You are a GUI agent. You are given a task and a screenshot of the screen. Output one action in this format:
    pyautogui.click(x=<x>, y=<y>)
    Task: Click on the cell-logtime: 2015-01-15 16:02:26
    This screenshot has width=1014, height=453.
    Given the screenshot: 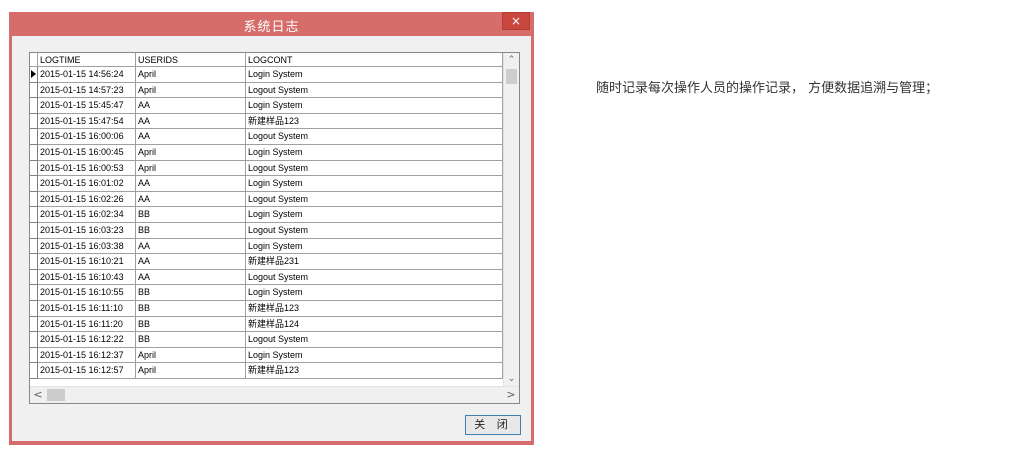 What is the action you would take?
    pyautogui.click(x=87, y=199)
    